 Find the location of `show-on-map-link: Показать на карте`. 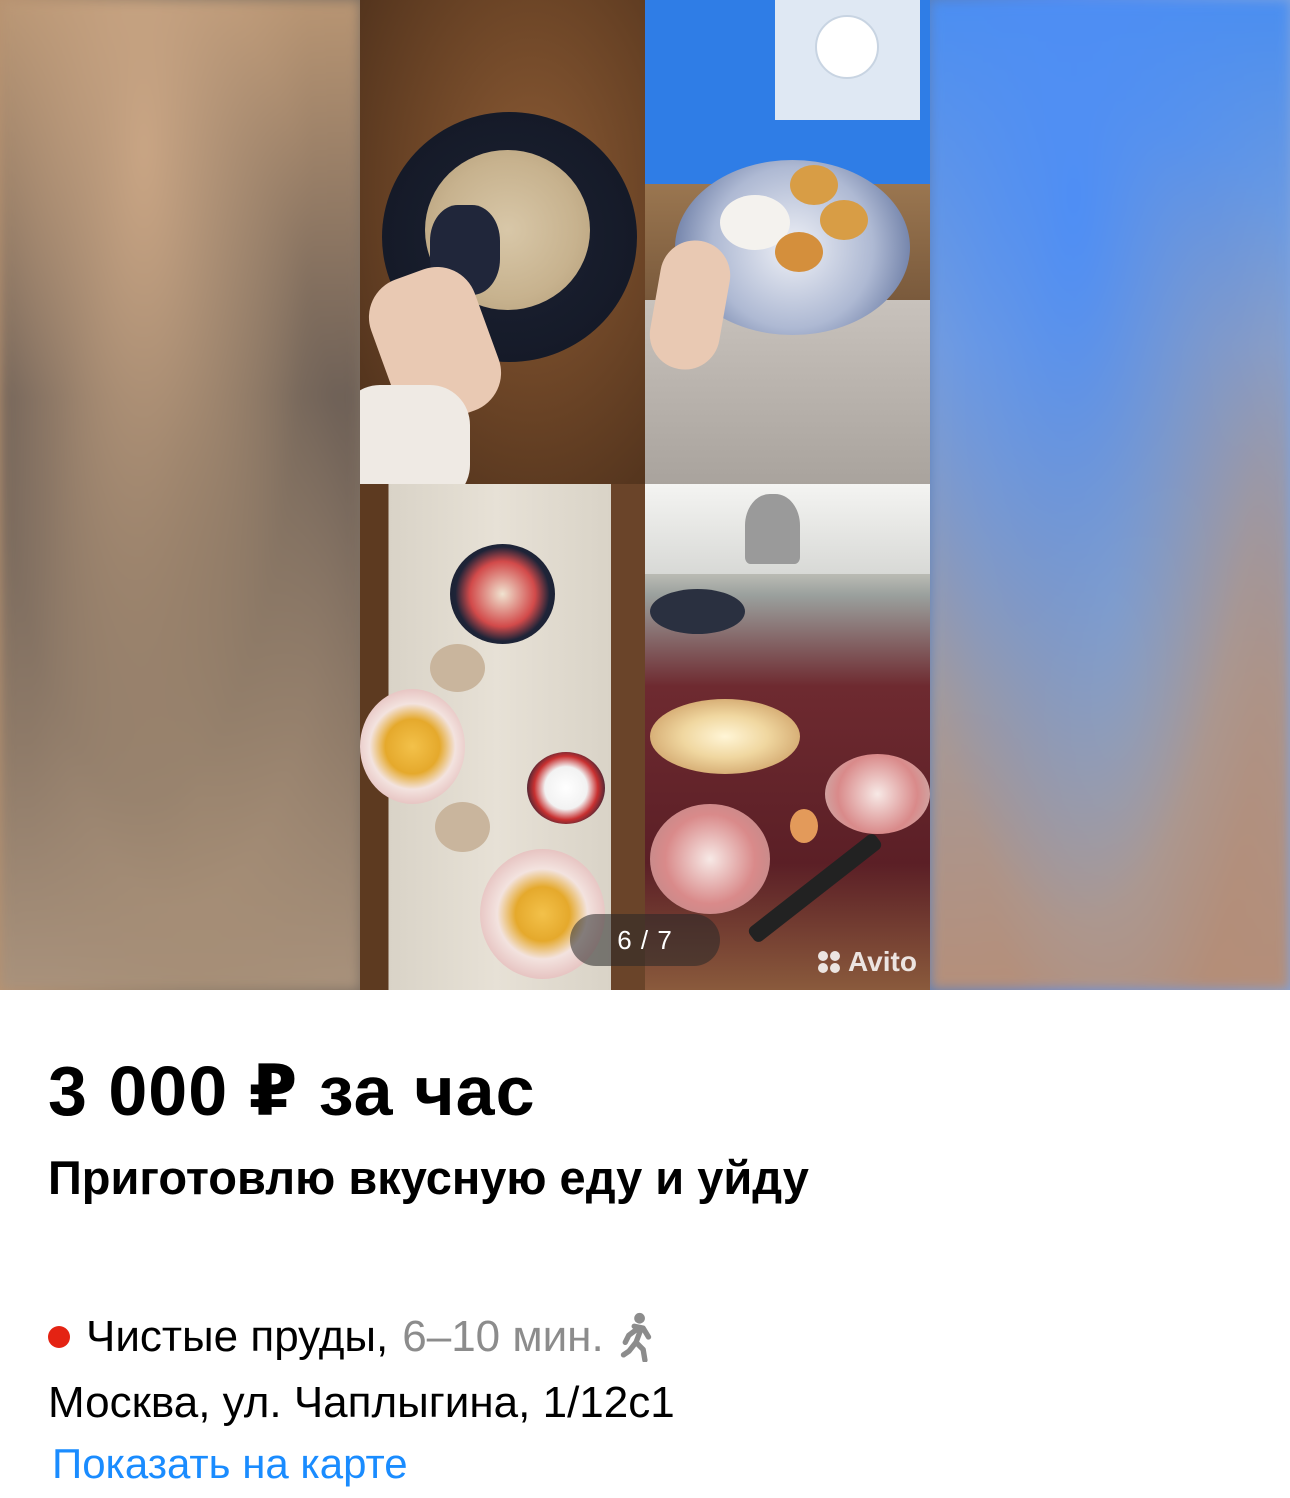

show-on-map-link: Показать на карте is located at coordinates (230, 1464).